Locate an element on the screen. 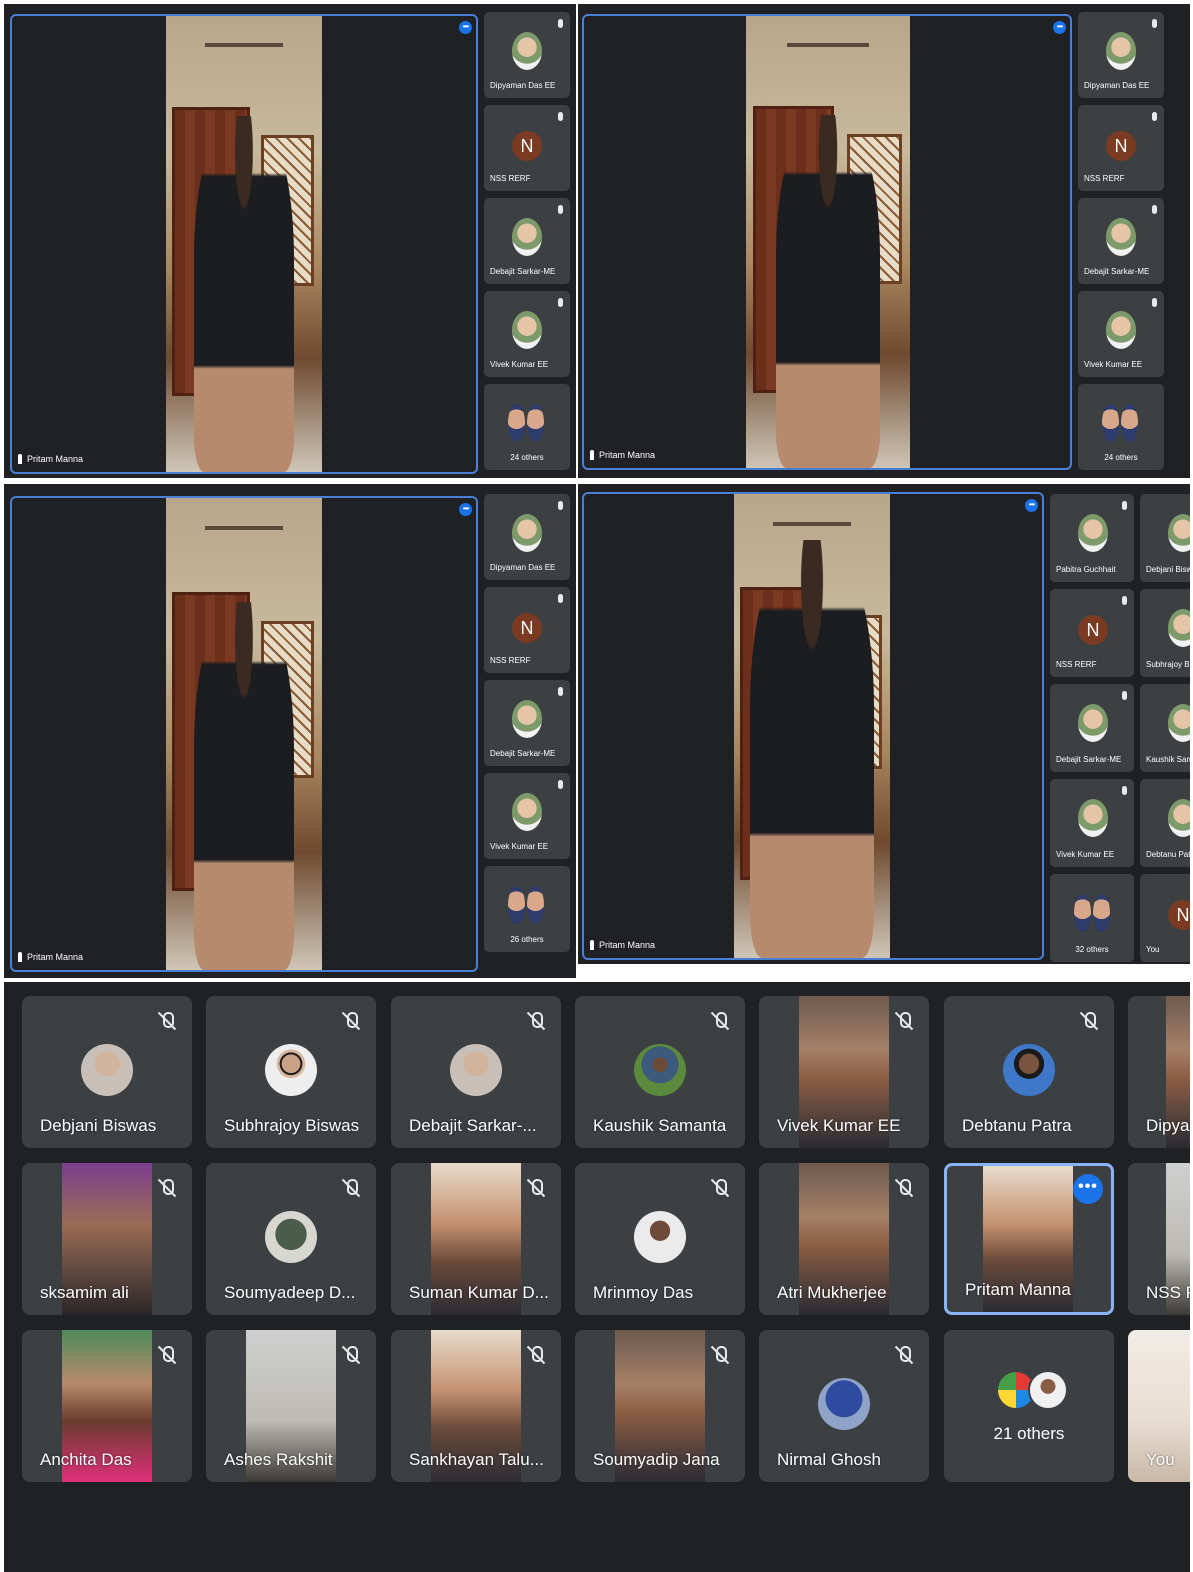  presenter-name-label: Pritam Manna is located at coordinates (627, 455).